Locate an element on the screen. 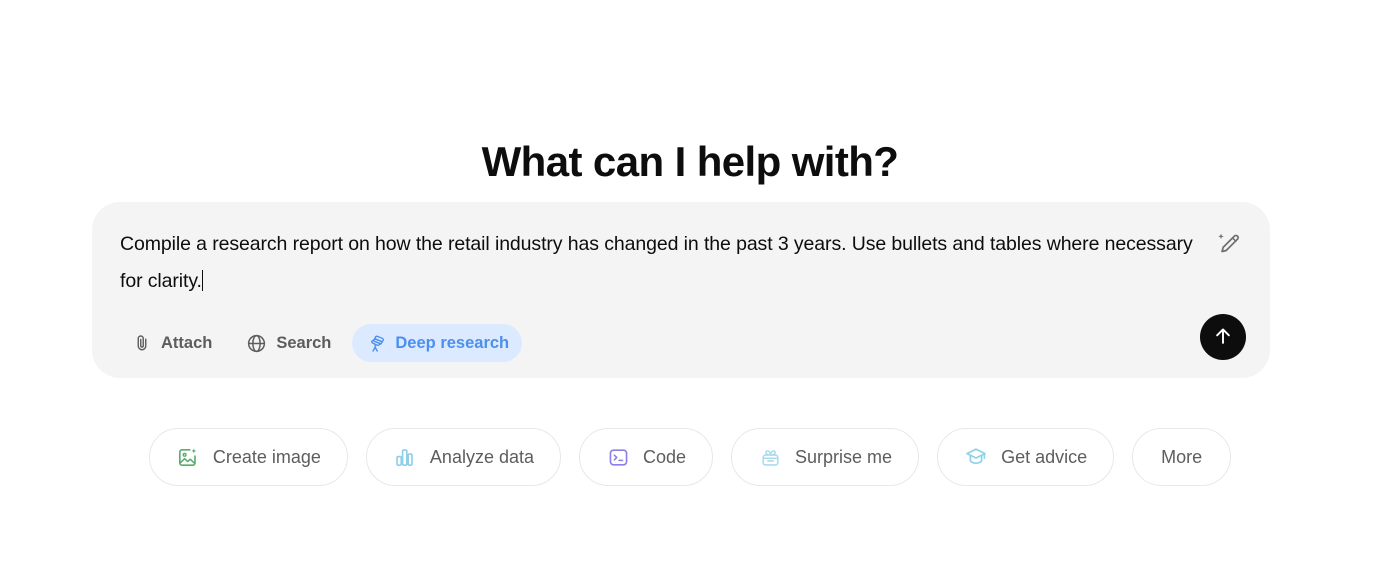 This screenshot has height=586, width=1380. chip-create-image: Create image is located at coordinates (248, 457).